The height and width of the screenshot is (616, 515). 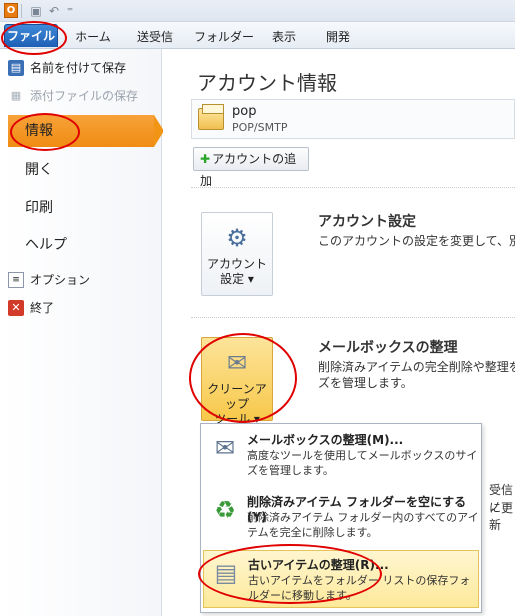 I want to click on recycle-bin-icon: ♻, so click(x=225, y=510).